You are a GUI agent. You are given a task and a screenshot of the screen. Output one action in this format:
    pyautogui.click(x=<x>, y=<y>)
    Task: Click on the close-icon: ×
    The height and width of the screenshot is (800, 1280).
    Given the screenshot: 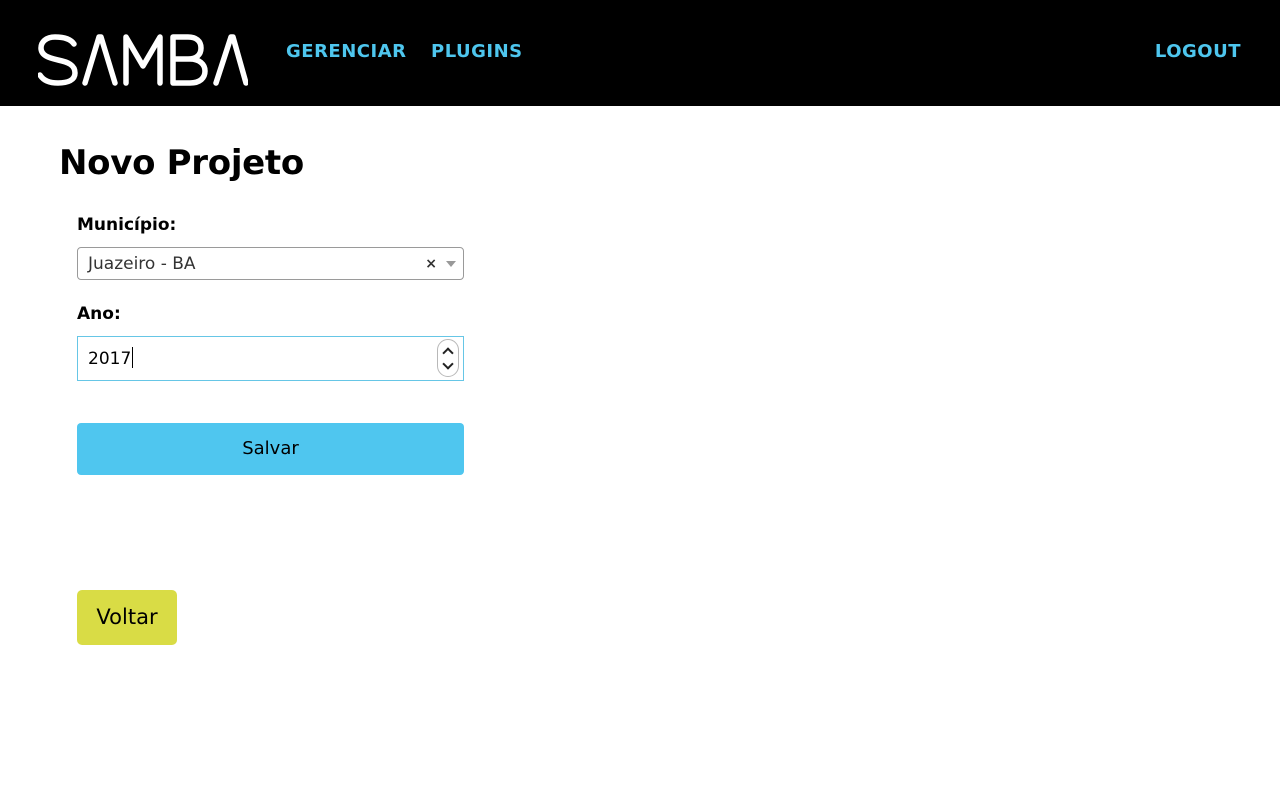 What is the action you would take?
    pyautogui.click(x=431, y=264)
    